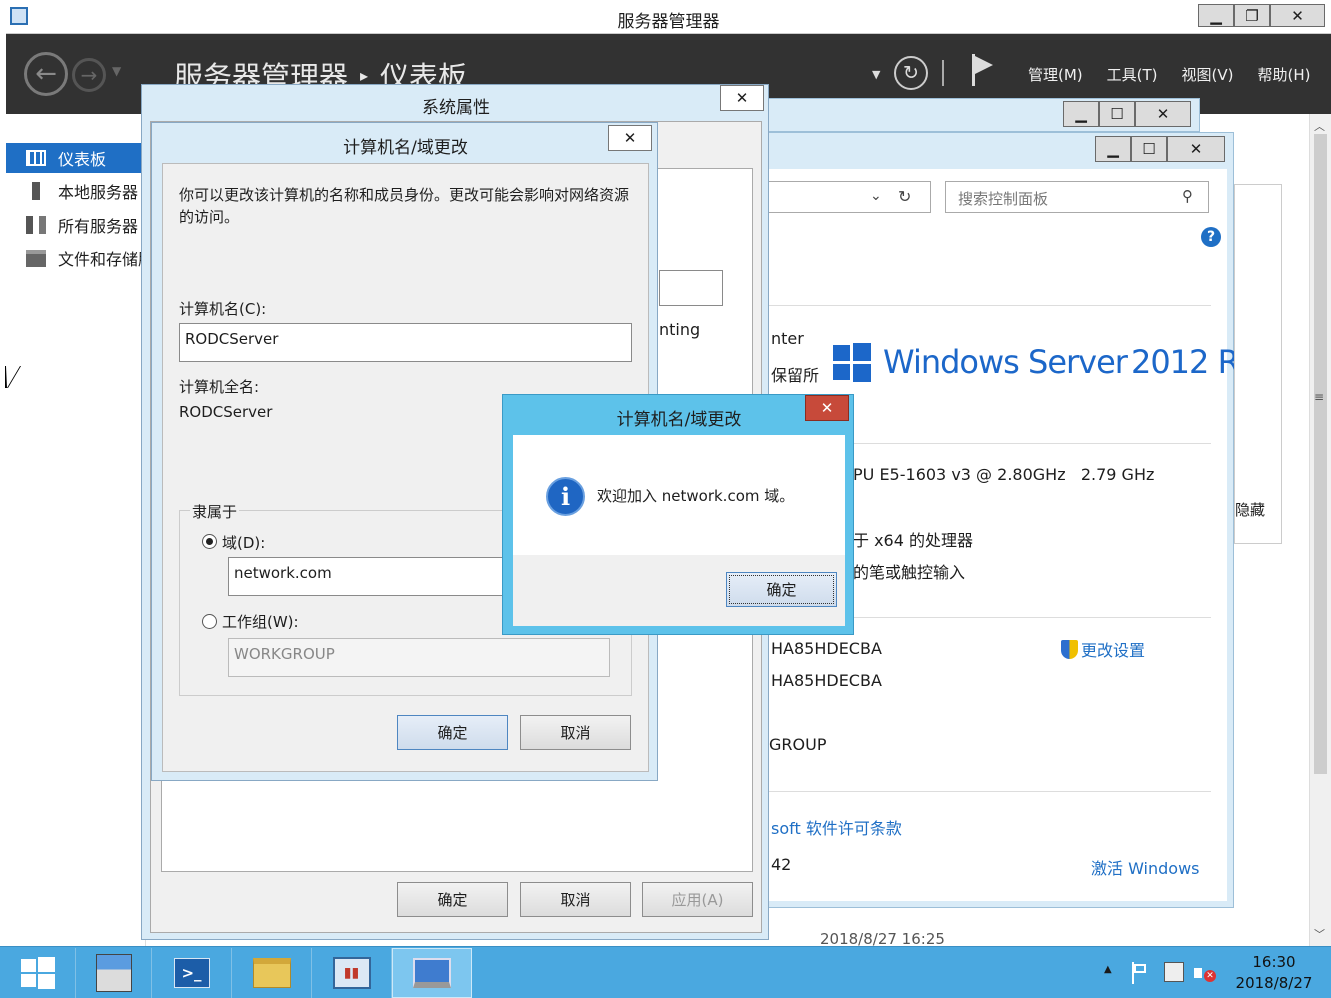 The height and width of the screenshot is (998, 1331). Describe the element at coordinates (209, 621) in the screenshot. I see `workgroup-radio` at that location.